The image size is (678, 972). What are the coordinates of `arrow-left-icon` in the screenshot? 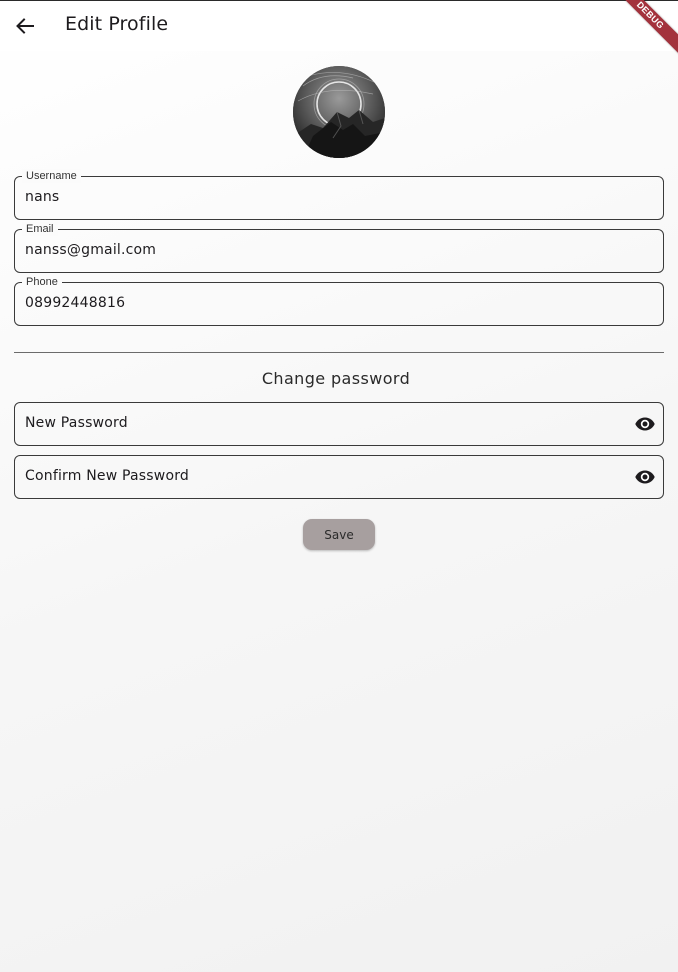 It's located at (25, 26).